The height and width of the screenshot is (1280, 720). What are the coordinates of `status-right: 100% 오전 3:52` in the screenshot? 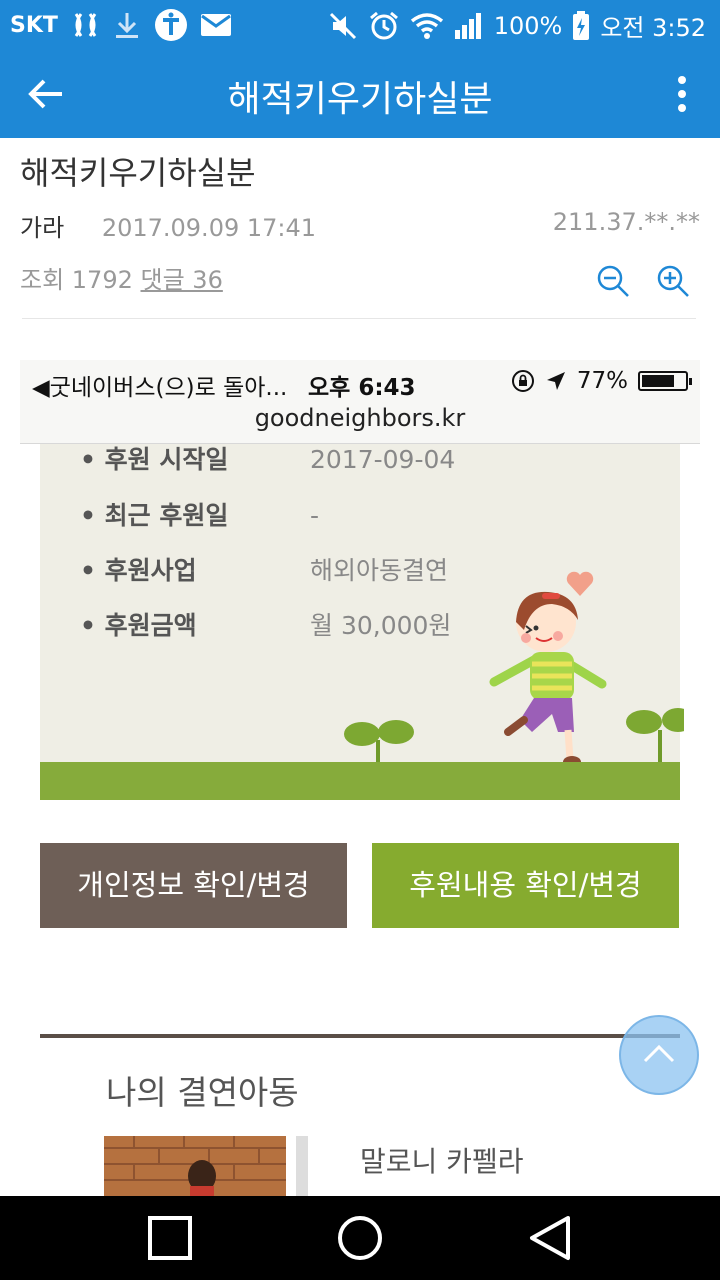 It's located at (517, 25).